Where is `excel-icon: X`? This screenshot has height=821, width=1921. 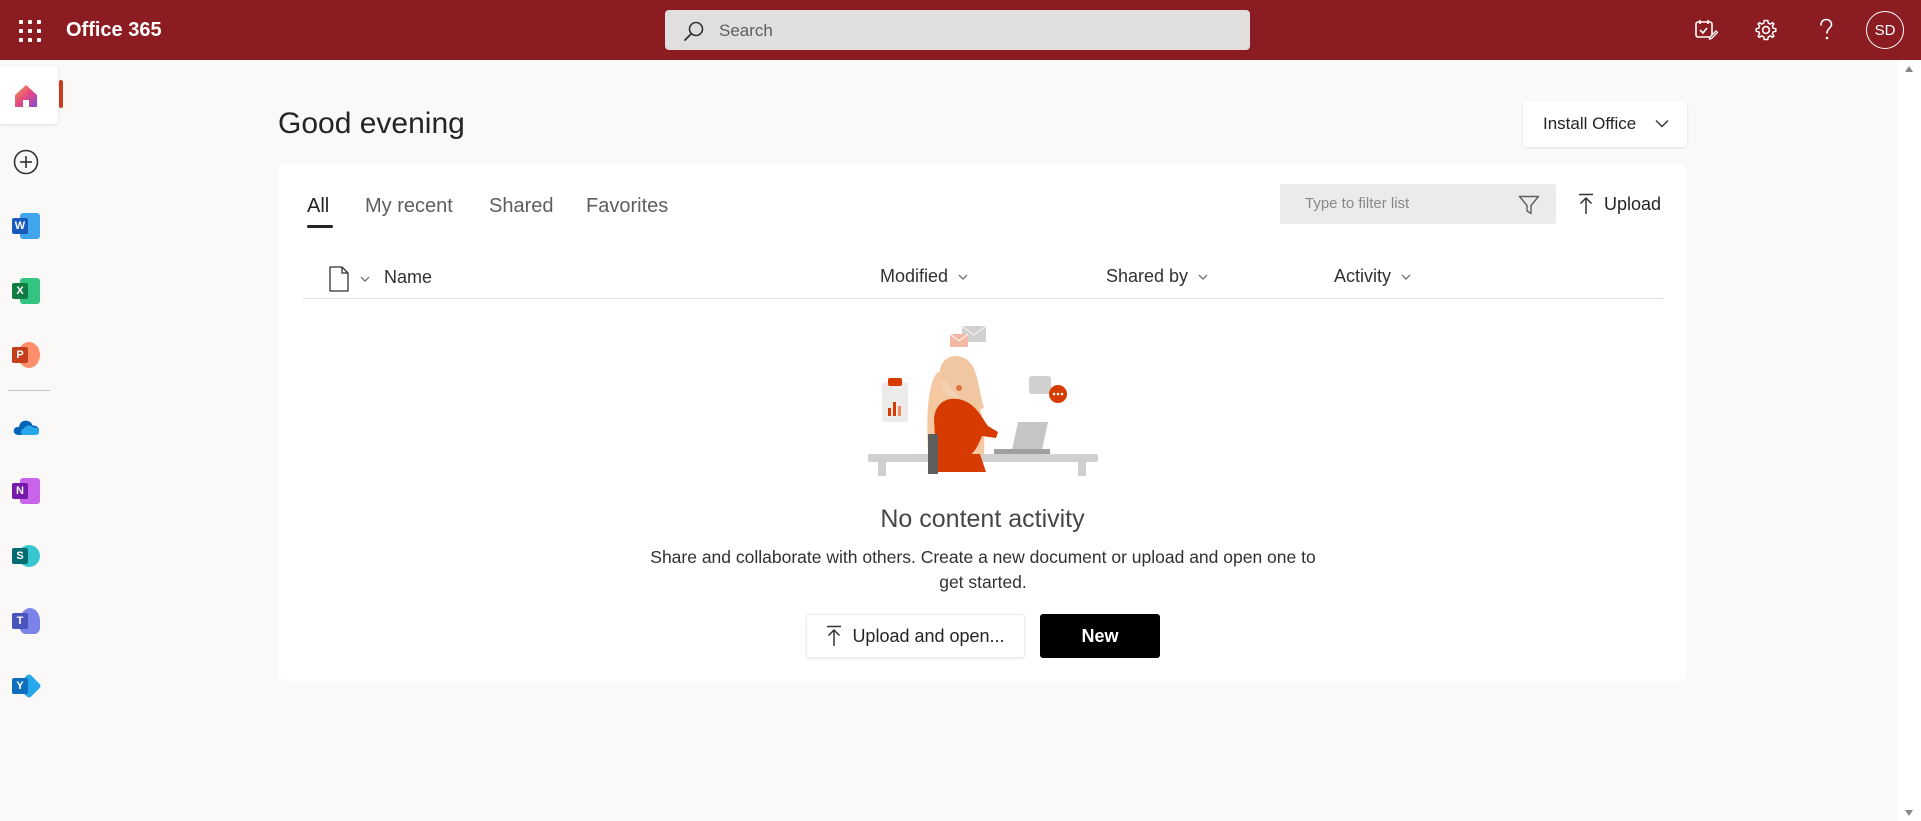 excel-icon: X is located at coordinates (26, 291).